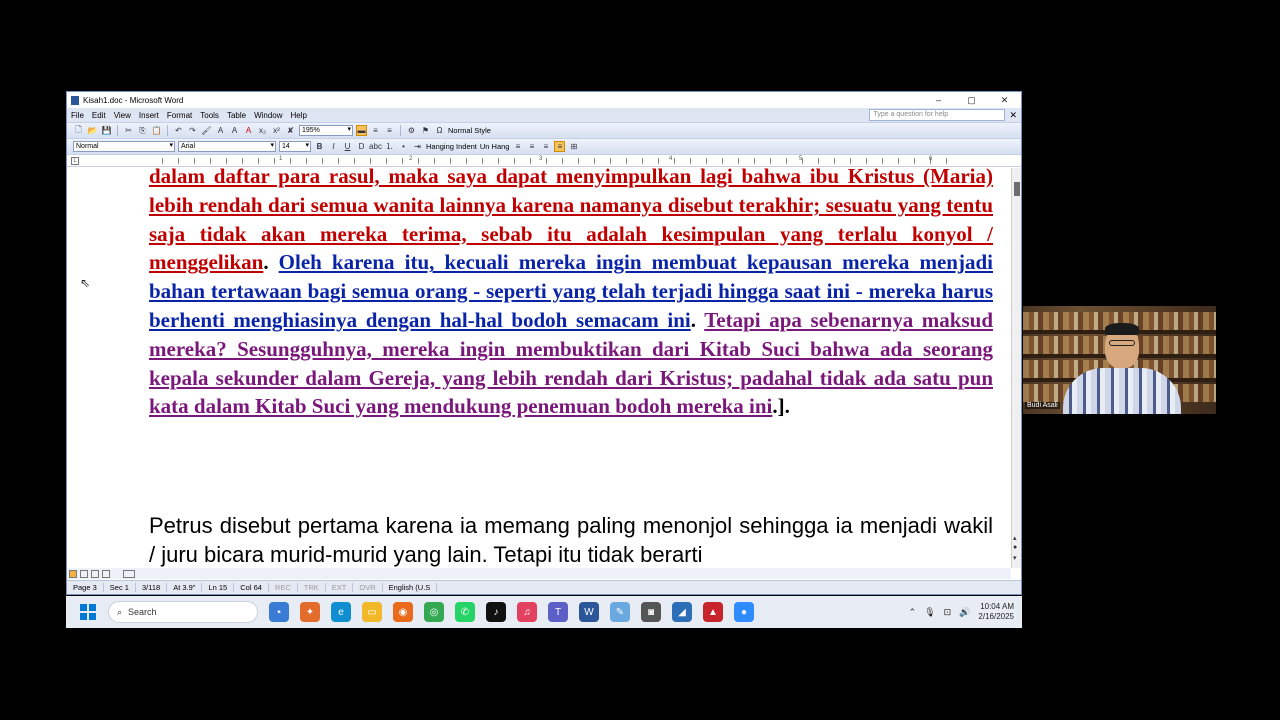  What do you see at coordinates (290, 130) in the screenshot?
I see `clear-format-icon: ✘` at bounding box center [290, 130].